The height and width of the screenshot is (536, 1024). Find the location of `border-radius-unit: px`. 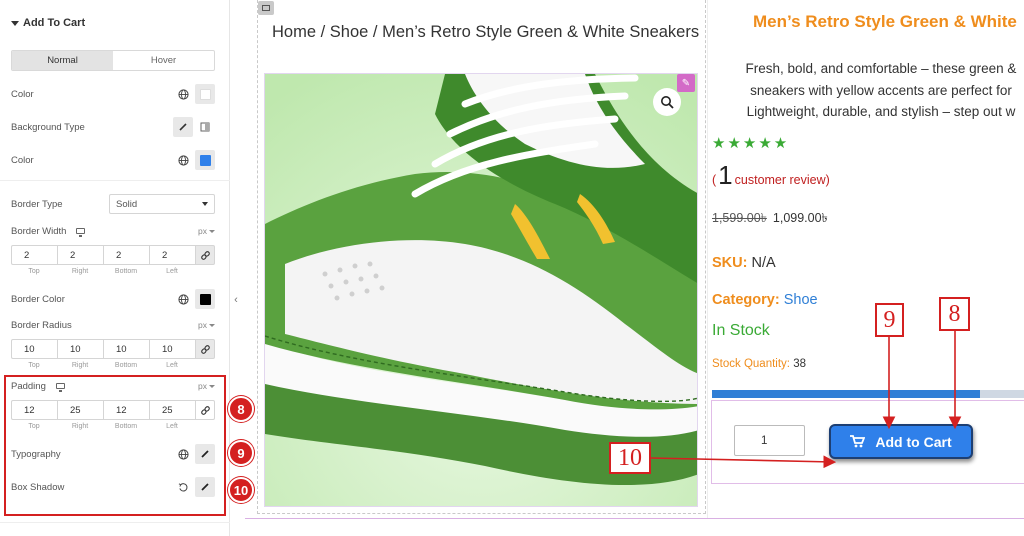

border-radius-unit: px is located at coordinates (206, 325).